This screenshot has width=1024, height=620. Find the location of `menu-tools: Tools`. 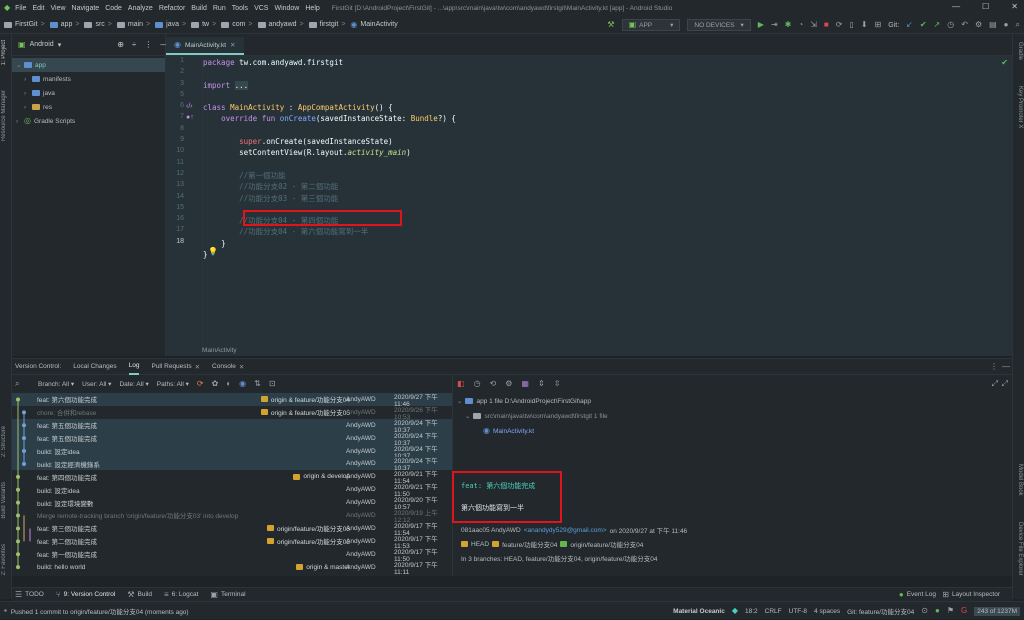

menu-tools: Tools is located at coordinates (240, 8).